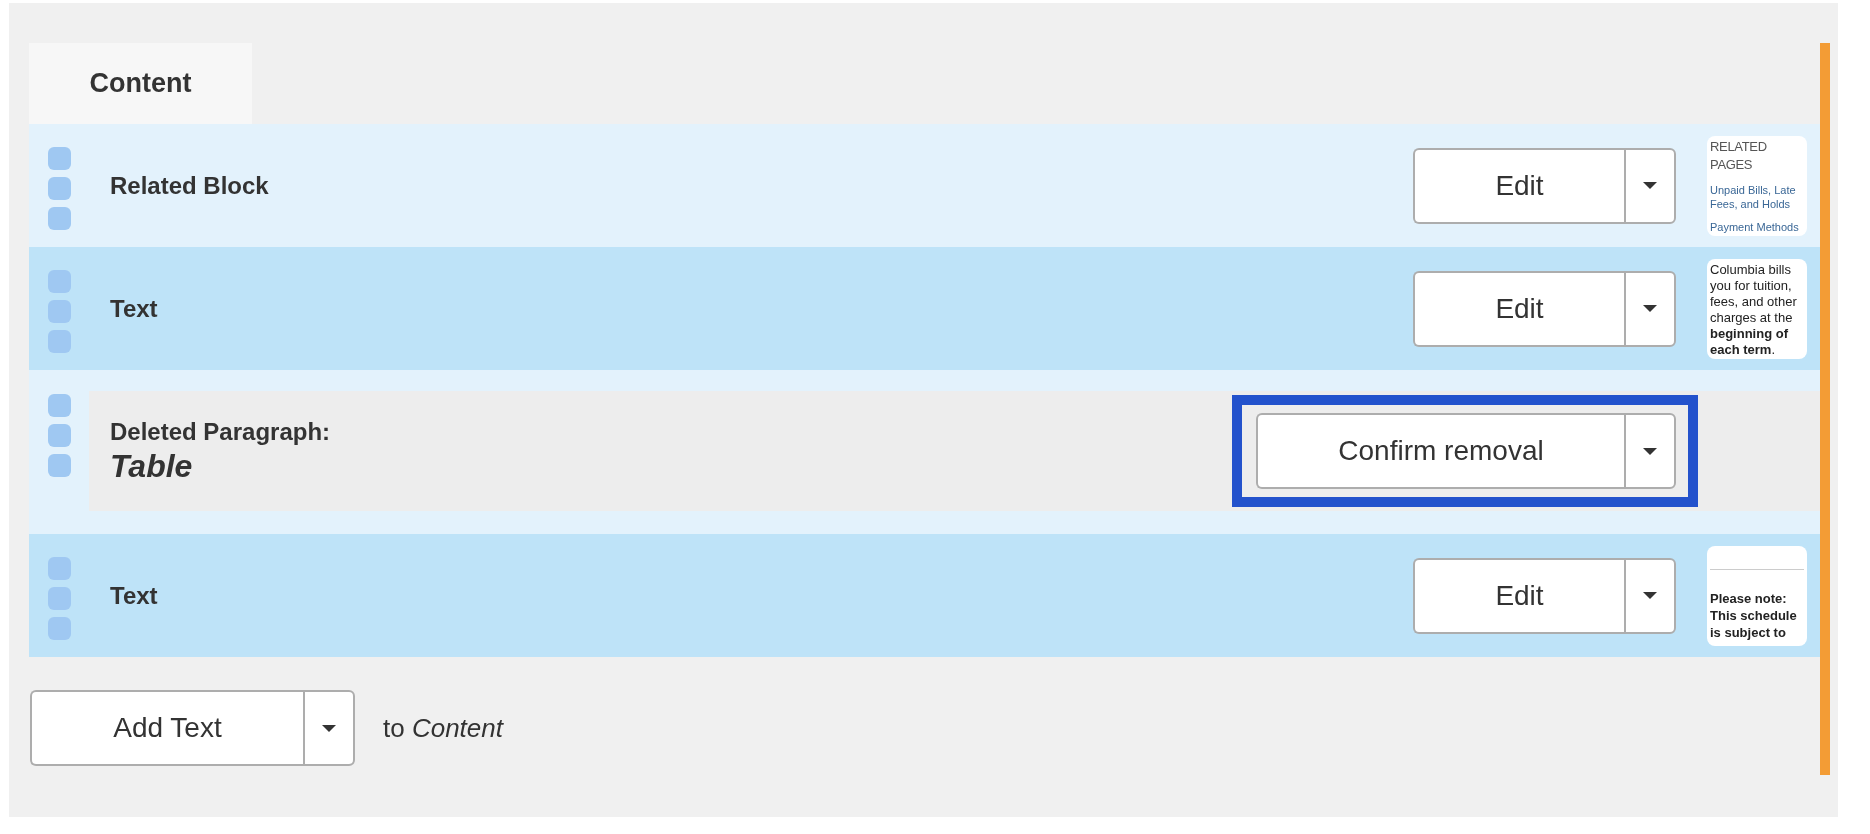 The image size is (1870, 834). What do you see at coordinates (443, 728) in the screenshot?
I see `target-label: to Content` at bounding box center [443, 728].